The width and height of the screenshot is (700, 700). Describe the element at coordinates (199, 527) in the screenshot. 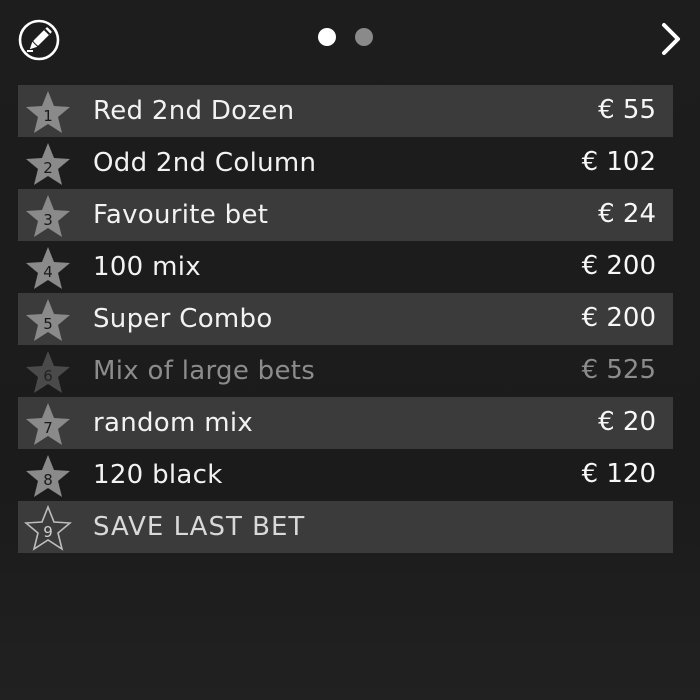

I see `save-last-bet-label: SAVE LAST BET` at that location.